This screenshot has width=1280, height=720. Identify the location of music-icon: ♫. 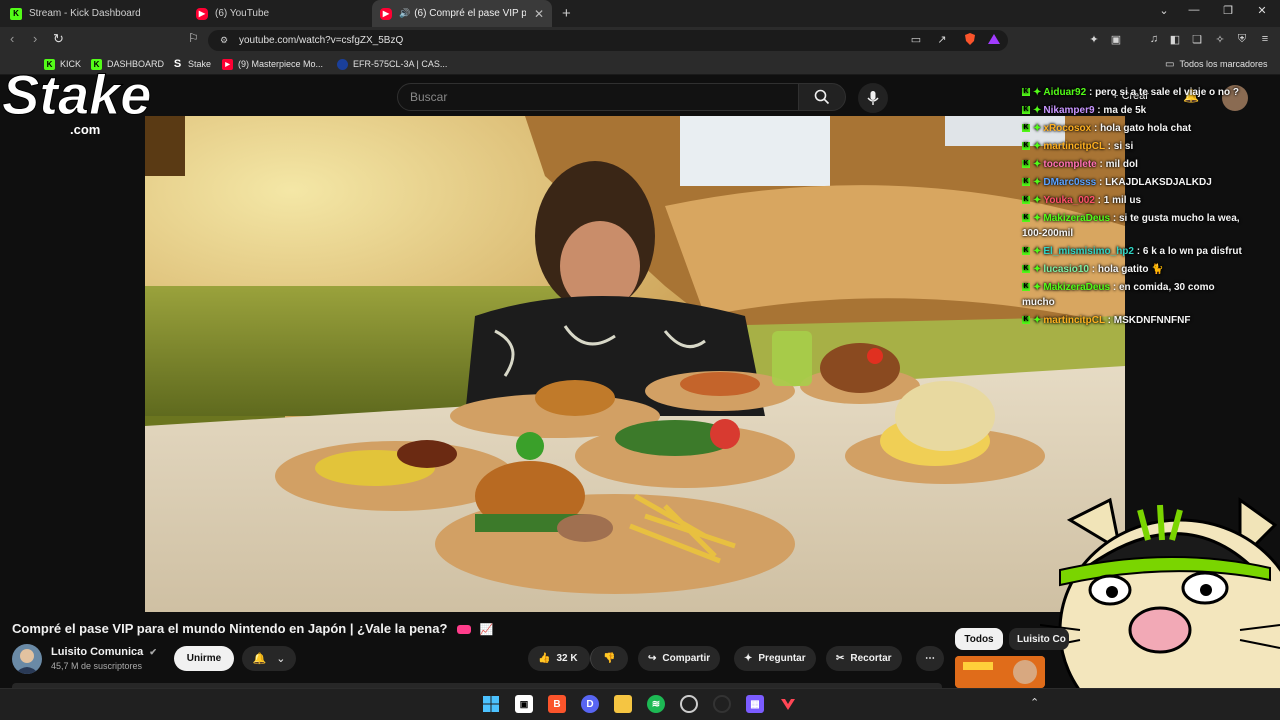
(1154, 39).